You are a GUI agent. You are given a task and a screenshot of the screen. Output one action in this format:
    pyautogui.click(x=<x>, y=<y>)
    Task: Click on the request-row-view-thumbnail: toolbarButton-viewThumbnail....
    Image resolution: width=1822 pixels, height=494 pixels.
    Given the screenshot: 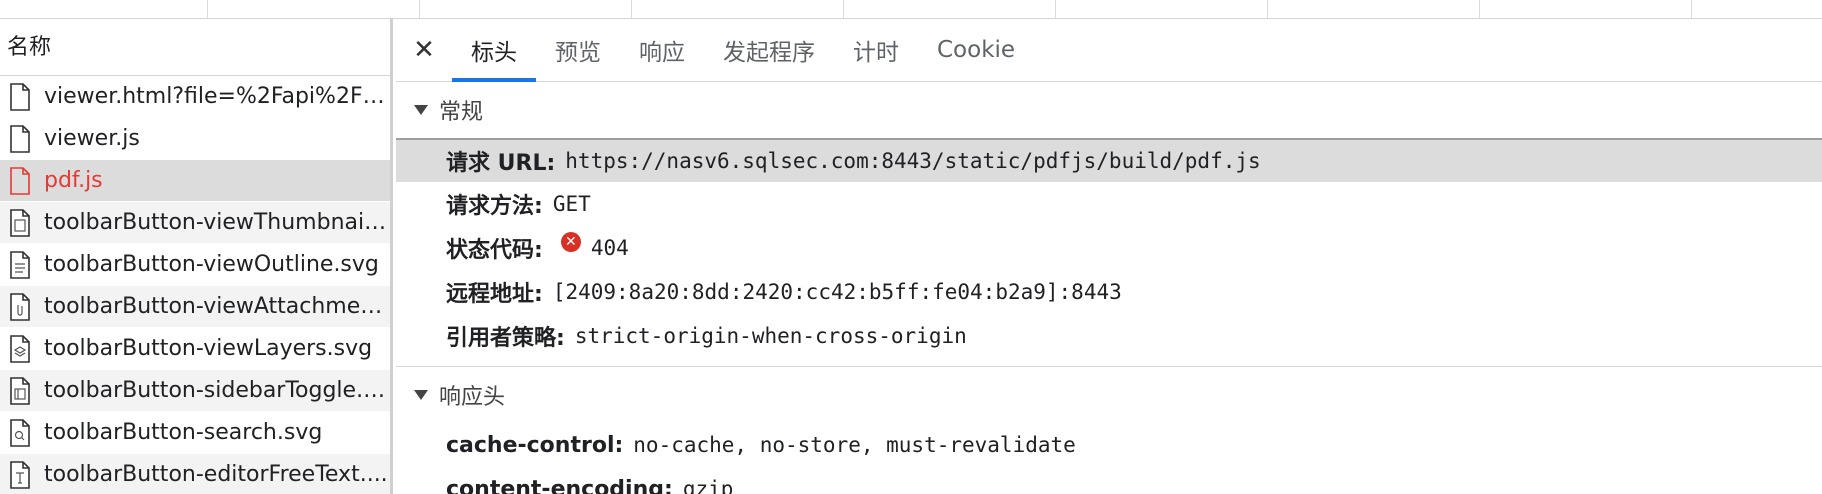 What is the action you would take?
    pyautogui.click(x=195, y=223)
    